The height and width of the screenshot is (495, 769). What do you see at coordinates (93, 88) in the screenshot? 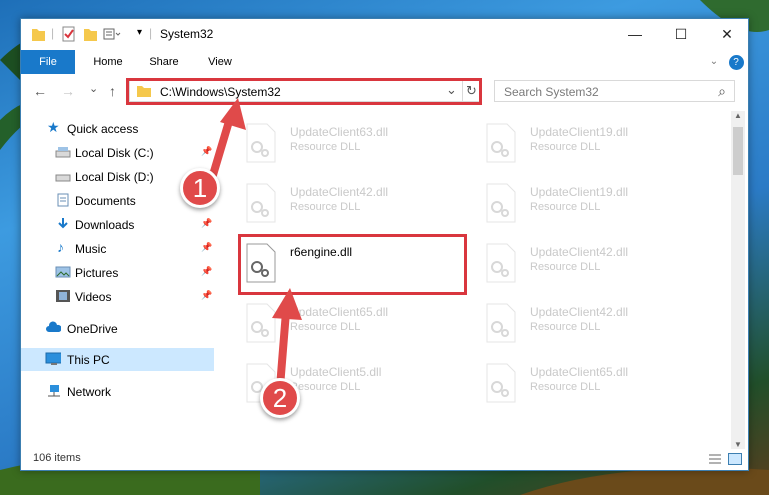
I see `recent-locations-button: ⌄` at bounding box center [93, 88].